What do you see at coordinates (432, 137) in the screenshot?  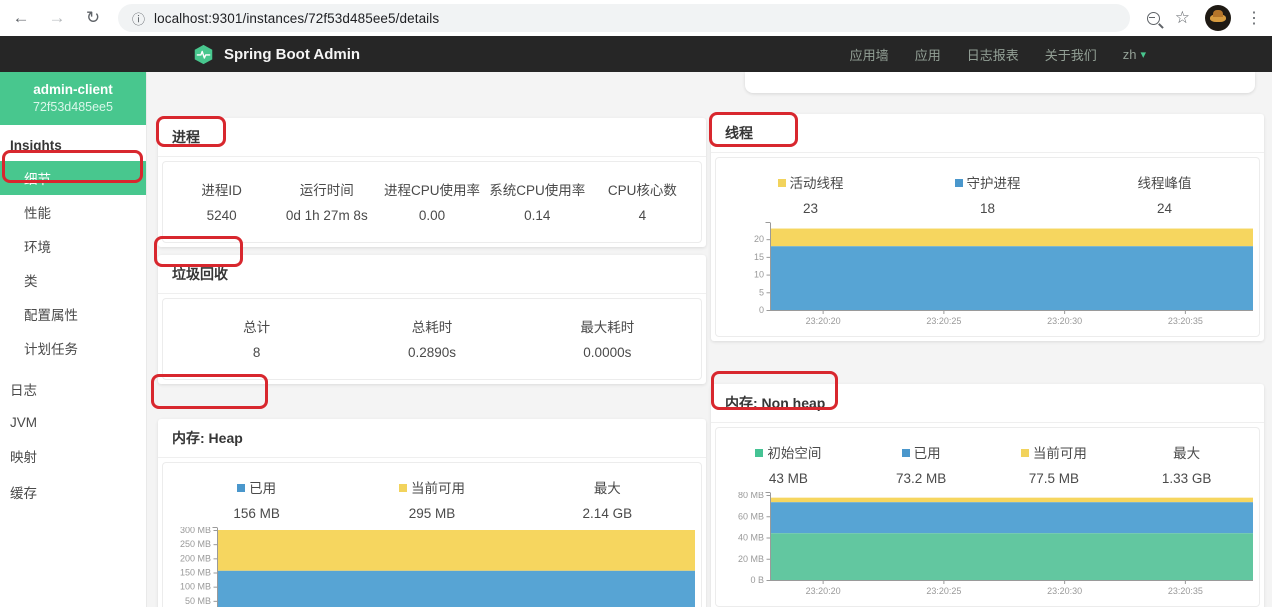 I see `process-panel-title: 进程` at bounding box center [432, 137].